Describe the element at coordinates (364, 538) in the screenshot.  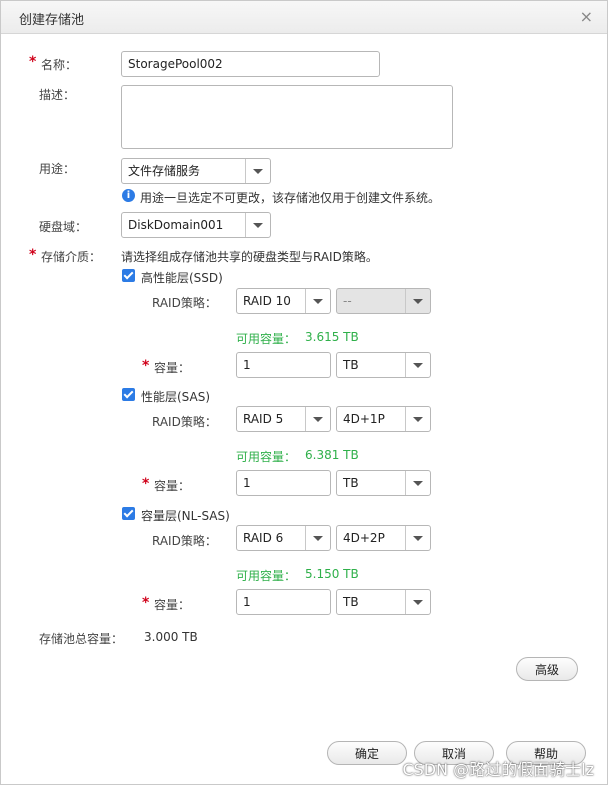
I see `tier-nlsas-layout-value: 4D+2P` at that location.